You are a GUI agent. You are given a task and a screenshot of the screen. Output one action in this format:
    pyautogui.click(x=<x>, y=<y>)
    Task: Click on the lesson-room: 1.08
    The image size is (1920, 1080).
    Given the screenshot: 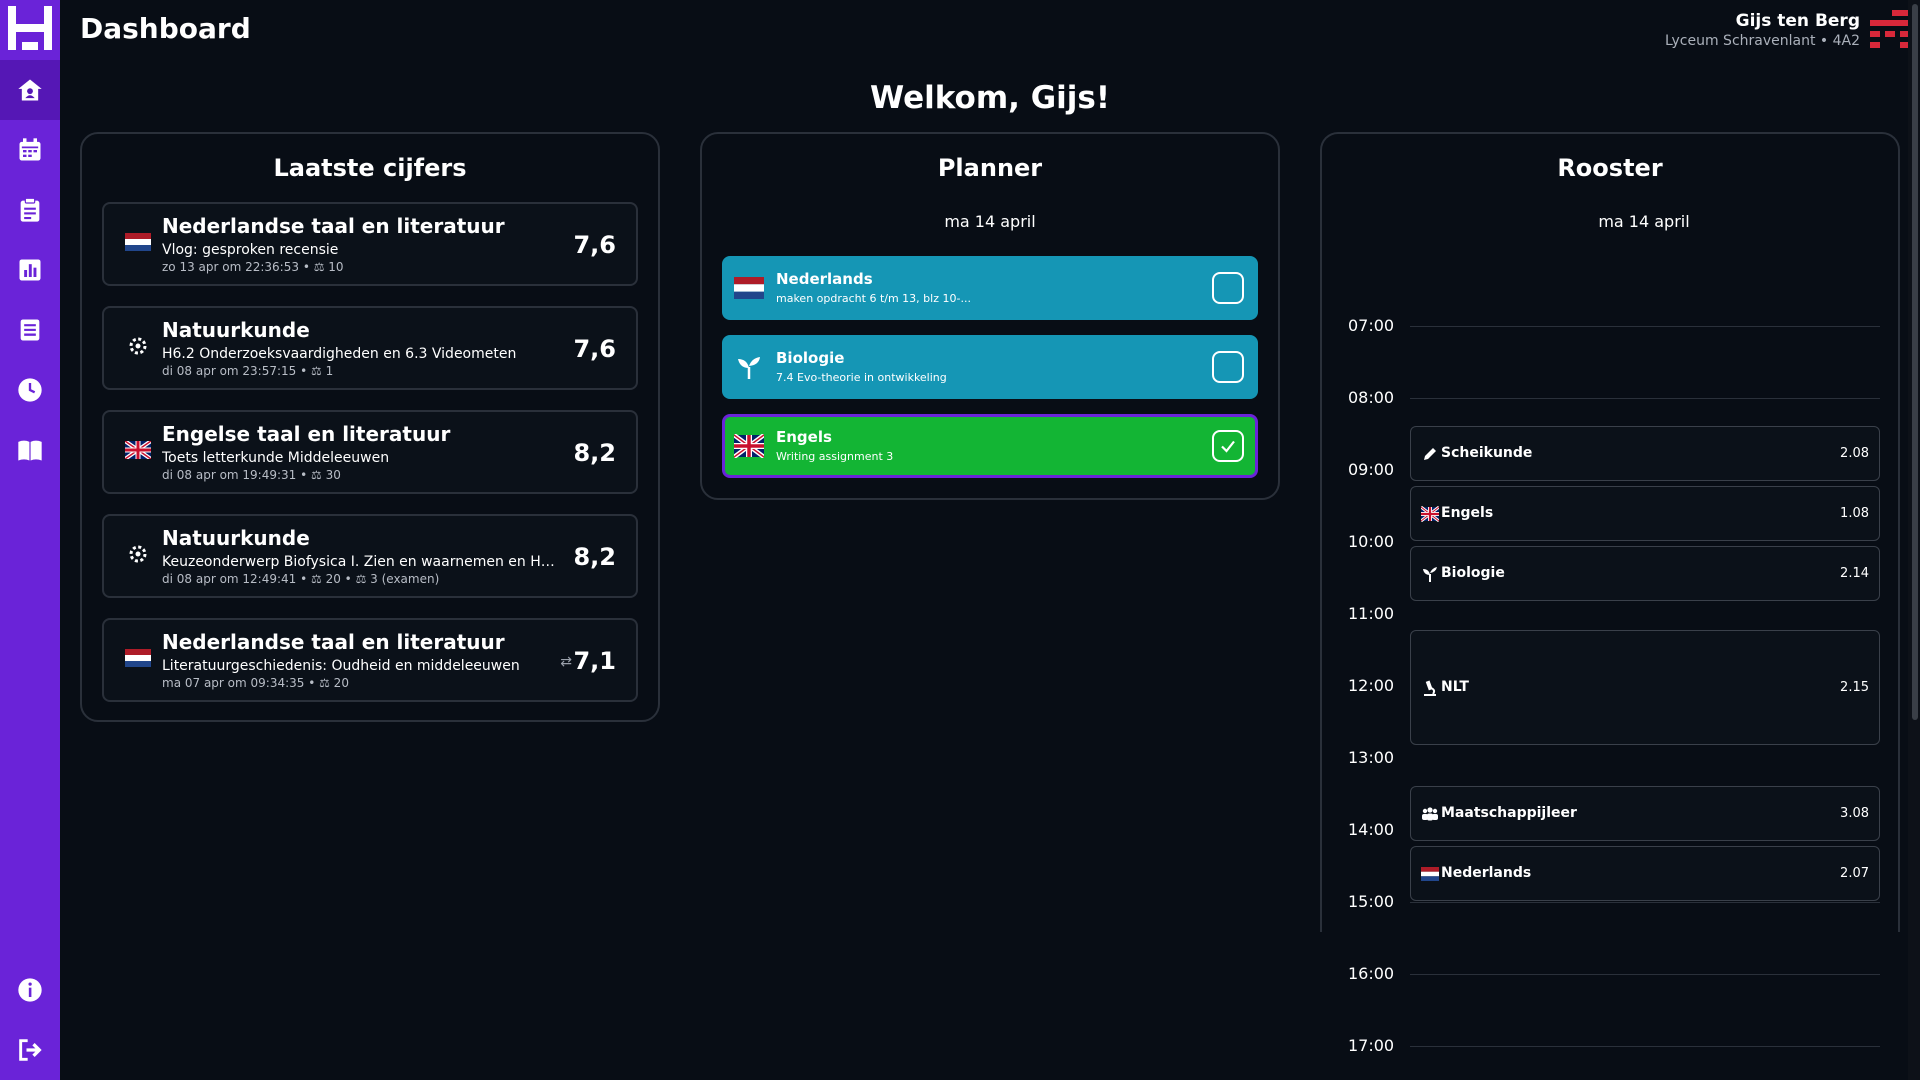 What is the action you would take?
    pyautogui.click(x=1854, y=513)
    